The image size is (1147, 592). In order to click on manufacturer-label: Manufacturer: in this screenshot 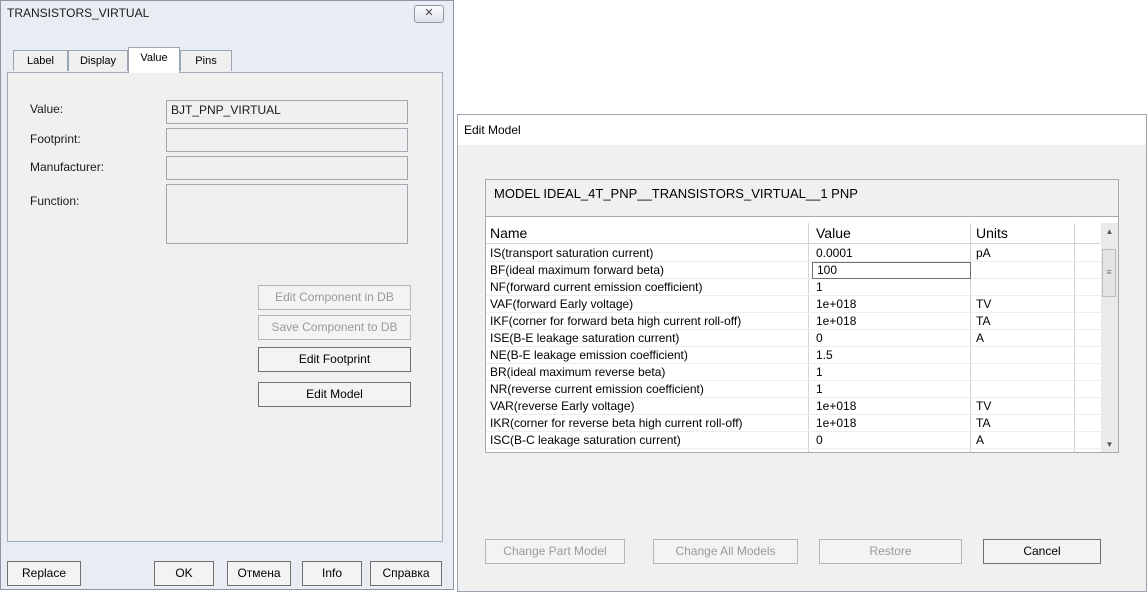, I will do `click(67, 167)`.